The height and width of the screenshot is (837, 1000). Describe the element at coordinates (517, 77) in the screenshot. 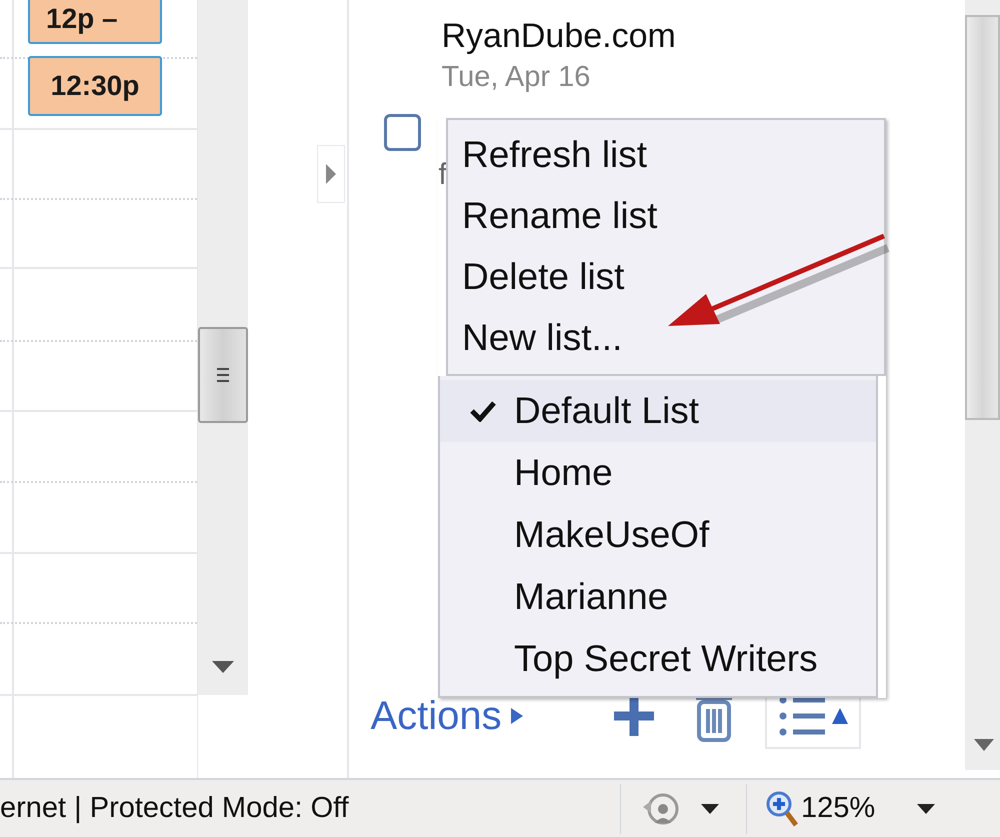

I see `task-date: Tue, Apr 16` at that location.